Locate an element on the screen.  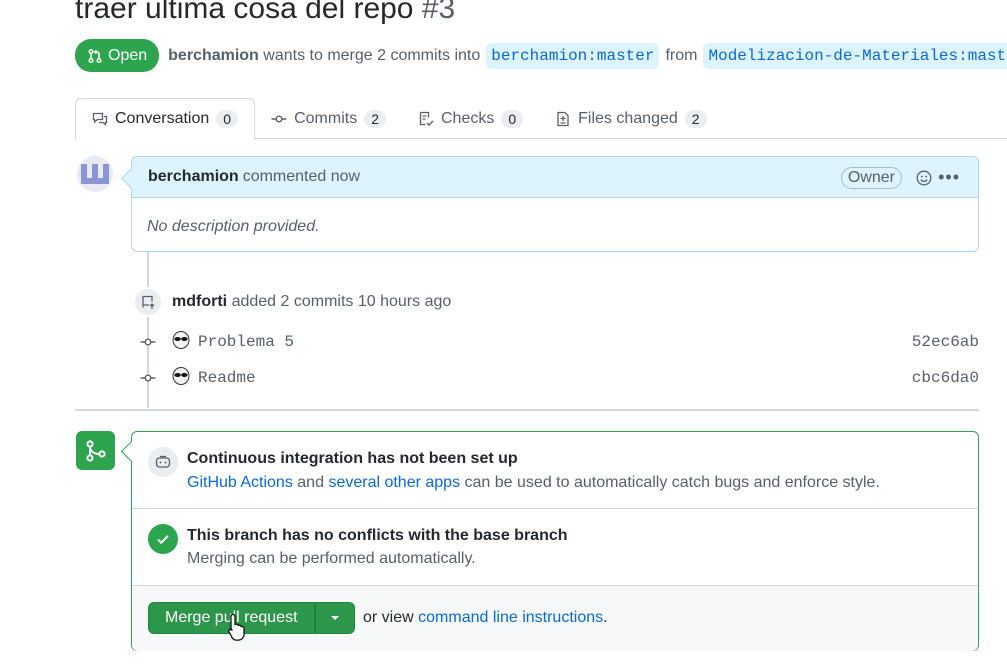
caret-down-icon is located at coordinates (334, 618).